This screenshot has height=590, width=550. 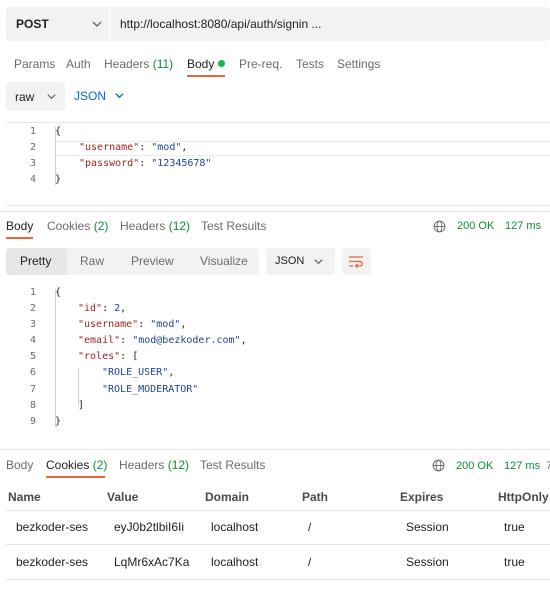 What do you see at coordinates (224, 261) in the screenshot?
I see `format-visualize-button: Visualize` at bounding box center [224, 261].